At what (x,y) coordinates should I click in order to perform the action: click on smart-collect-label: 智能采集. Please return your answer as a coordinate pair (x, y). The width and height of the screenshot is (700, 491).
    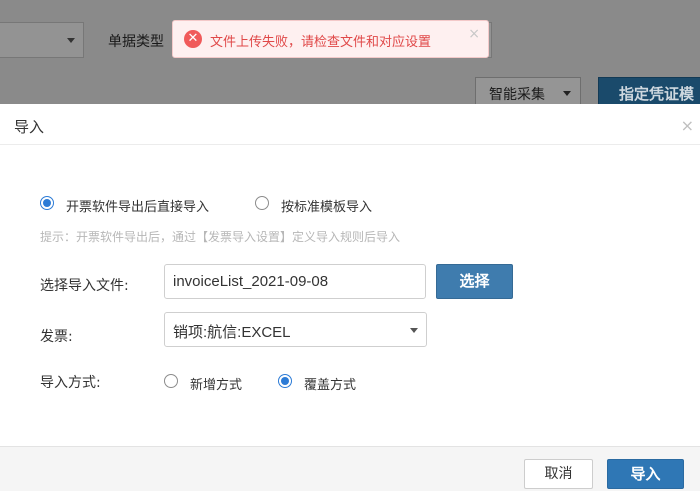
    Looking at the image, I should click on (517, 95).